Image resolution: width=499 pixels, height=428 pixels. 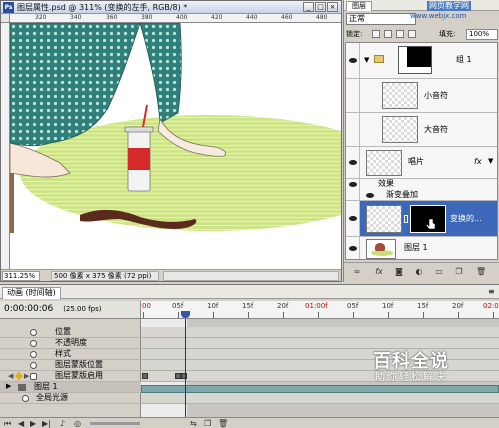 I want to click on effect-row-gradient-overlay: 渐变叠加, so click(x=421, y=195).